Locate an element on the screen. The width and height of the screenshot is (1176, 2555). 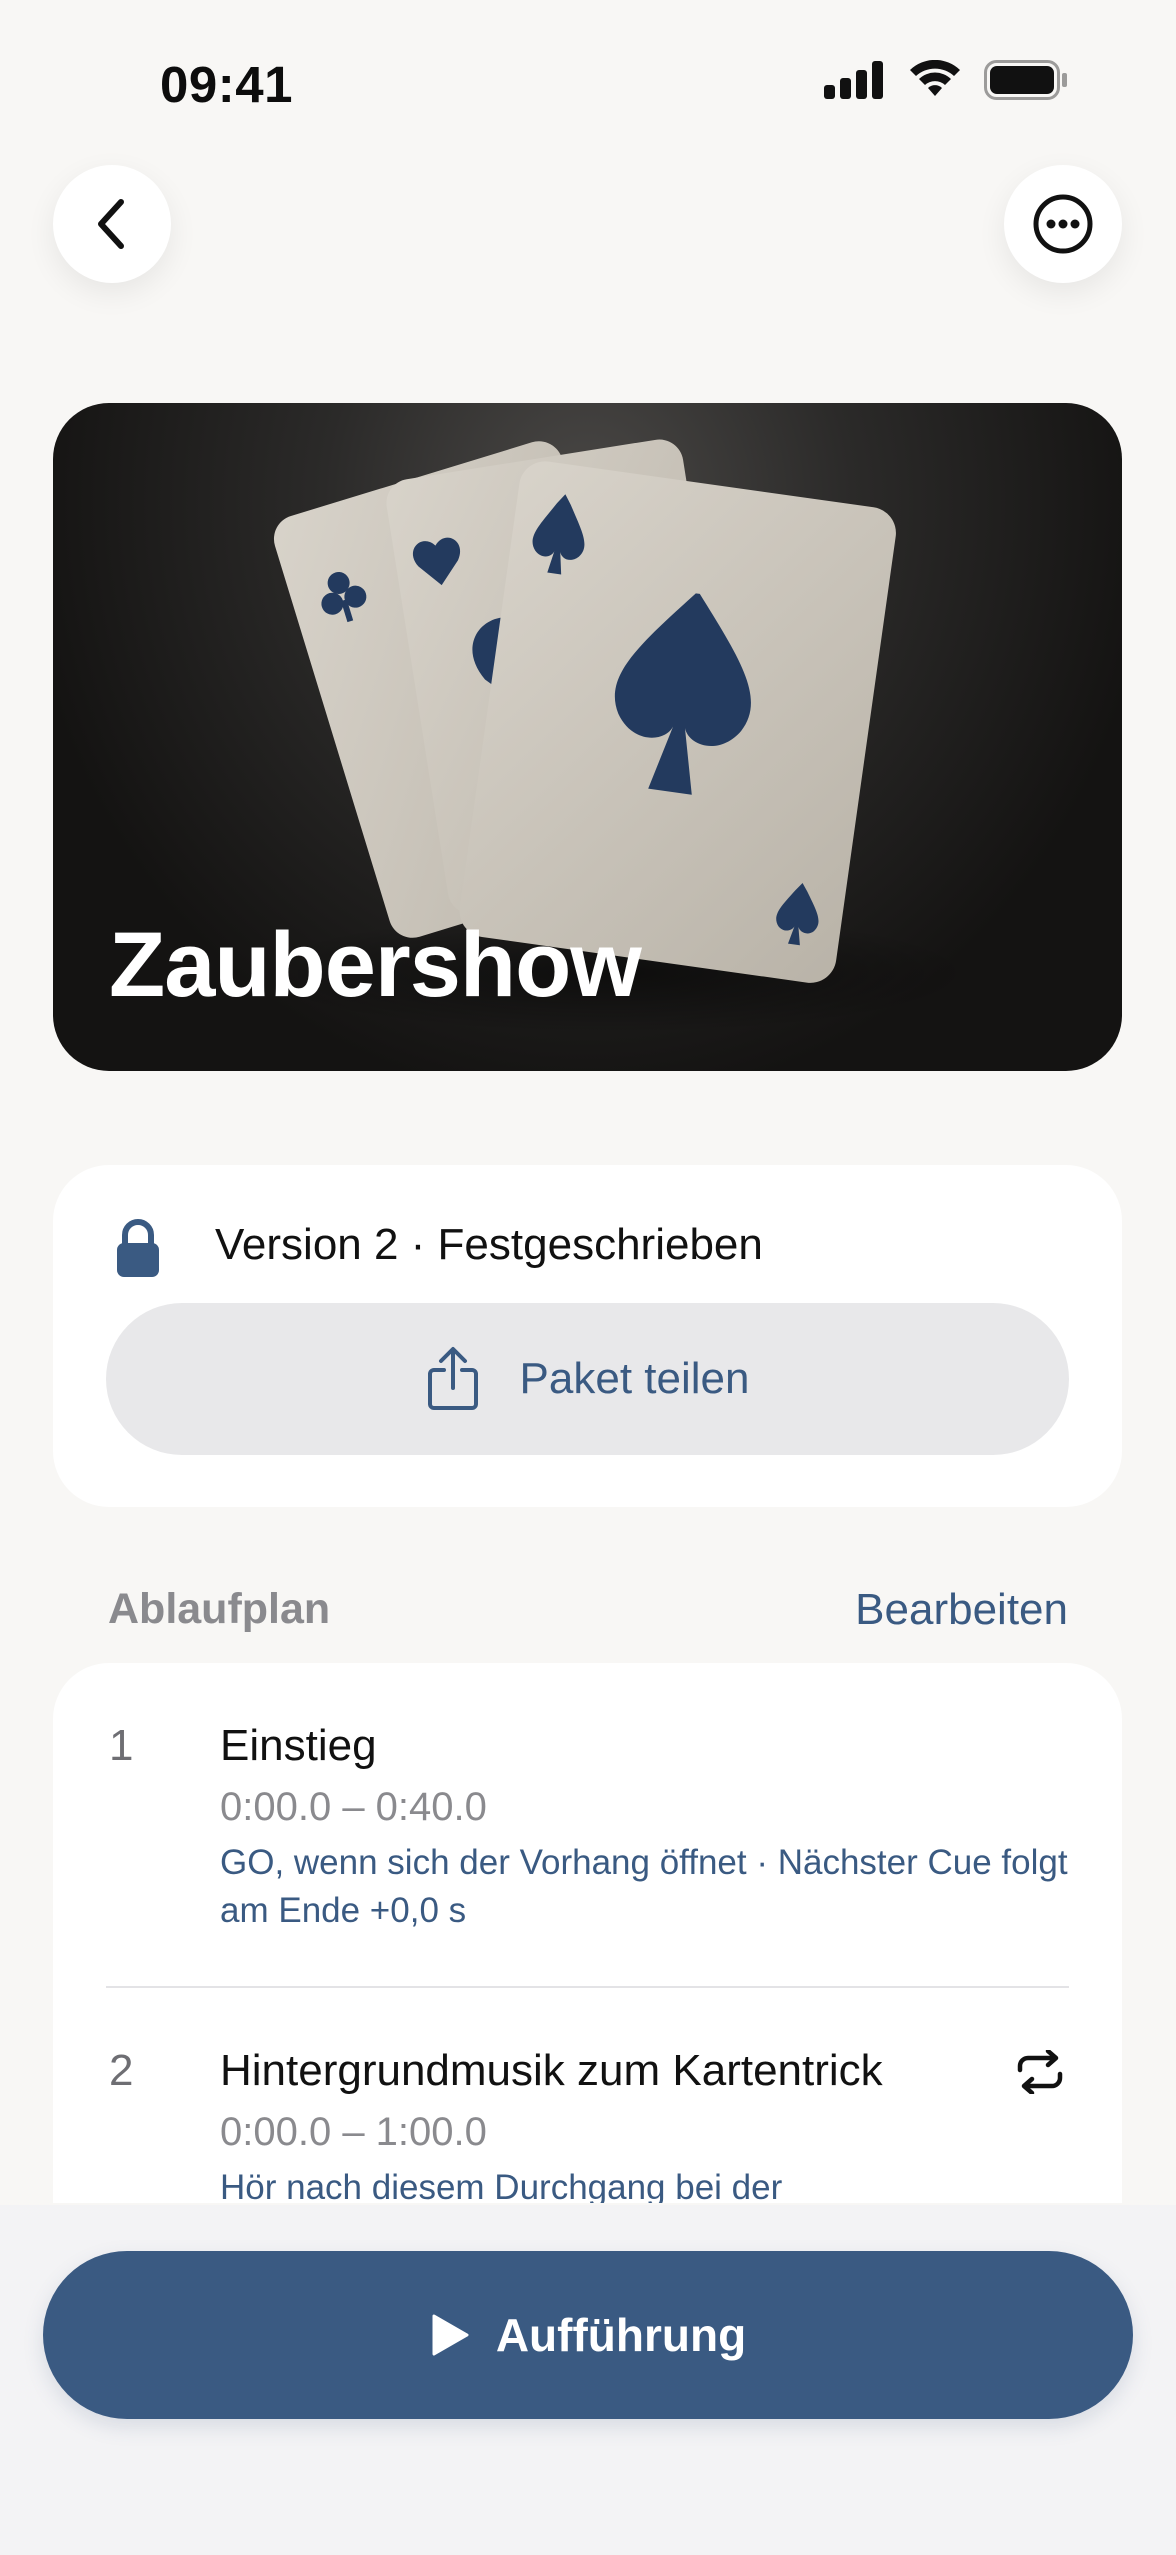
chevron-left-icon is located at coordinates (111, 224).